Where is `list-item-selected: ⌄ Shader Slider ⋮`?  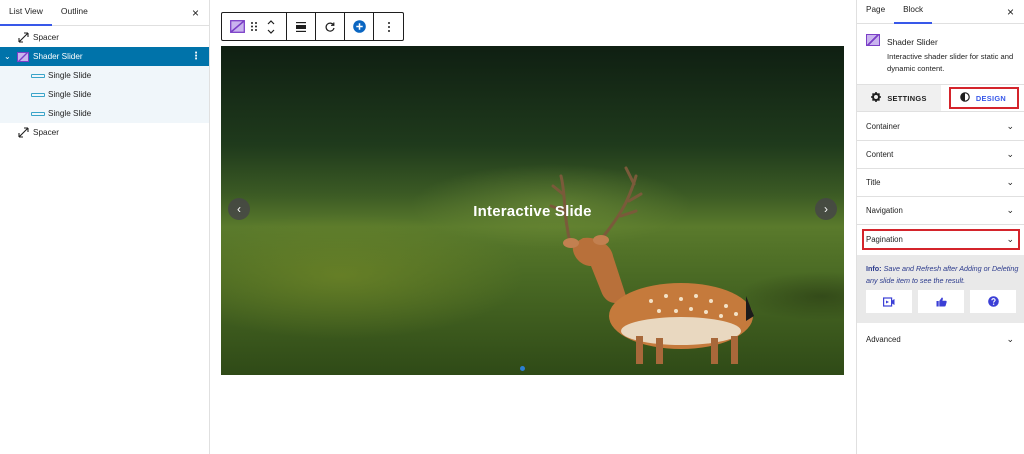 list-item-selected: ⌄ Shader Slider ⋮ is located at coordinates (104, 56).